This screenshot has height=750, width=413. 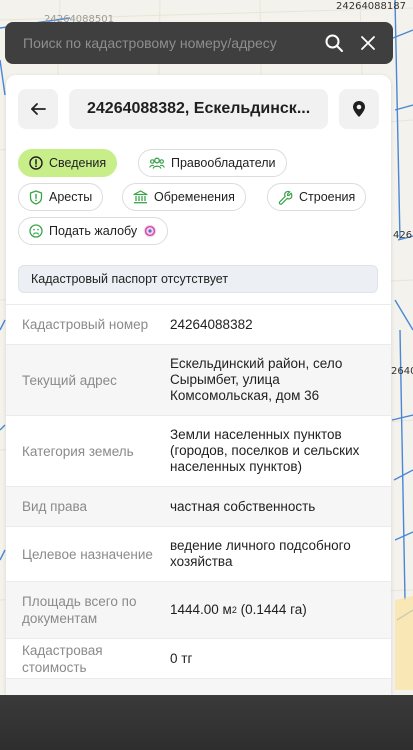 What do you see at coordinates (78, 163) in the screenshot?
I see `tab-label: Сведения` at bounding box center [78, 163].